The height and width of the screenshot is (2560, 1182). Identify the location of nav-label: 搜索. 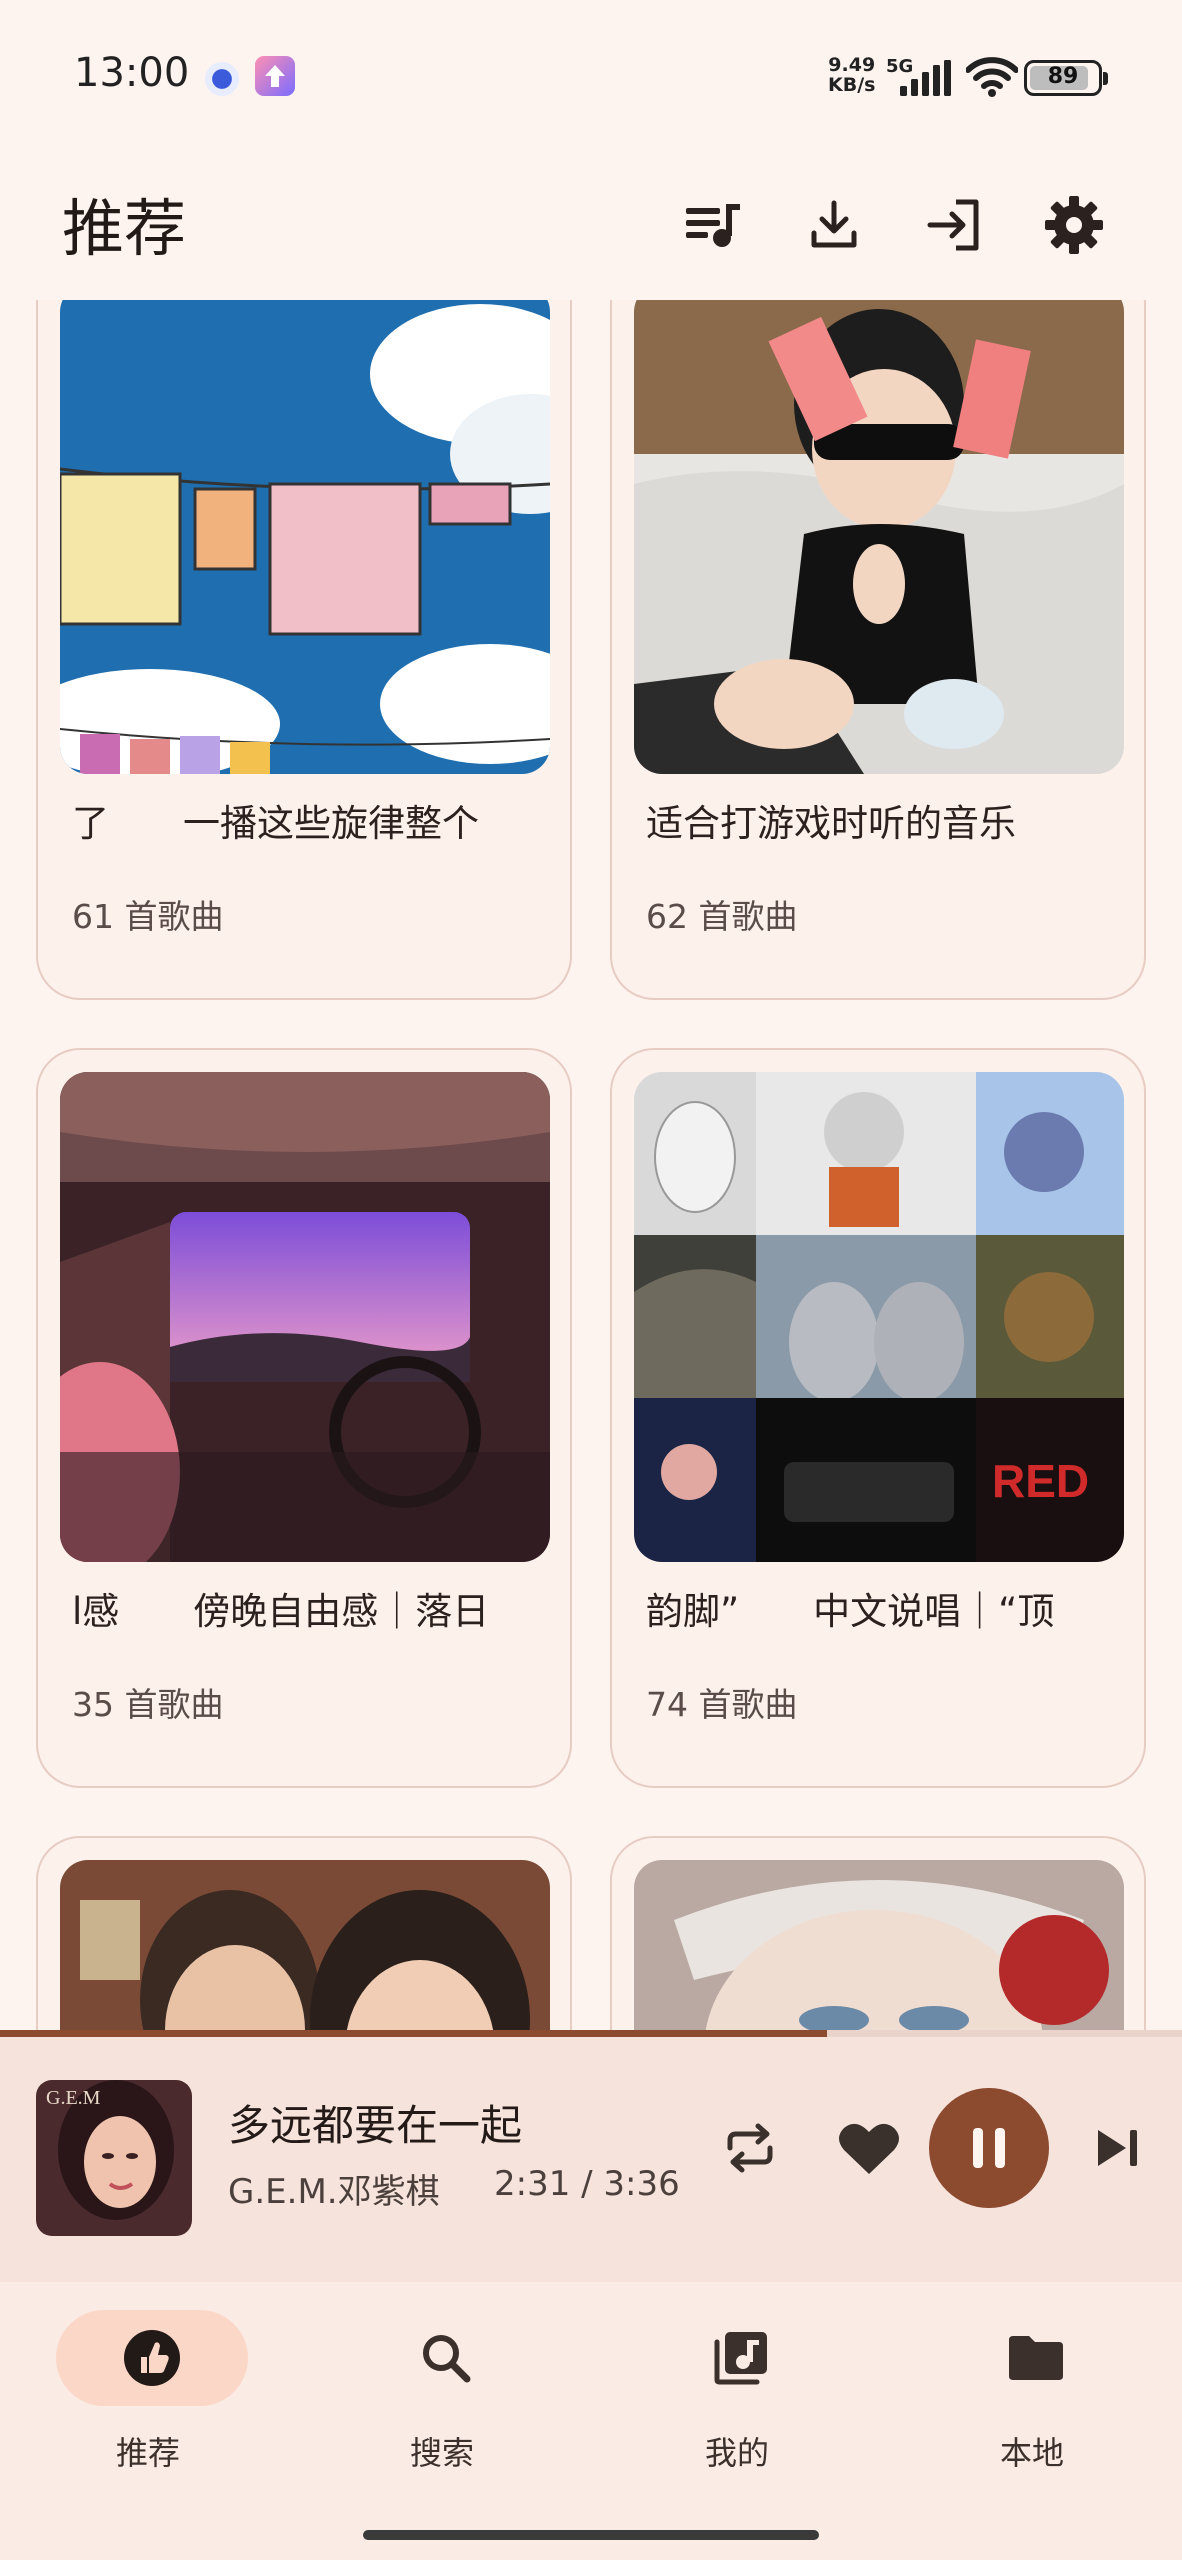
(441, 2453).